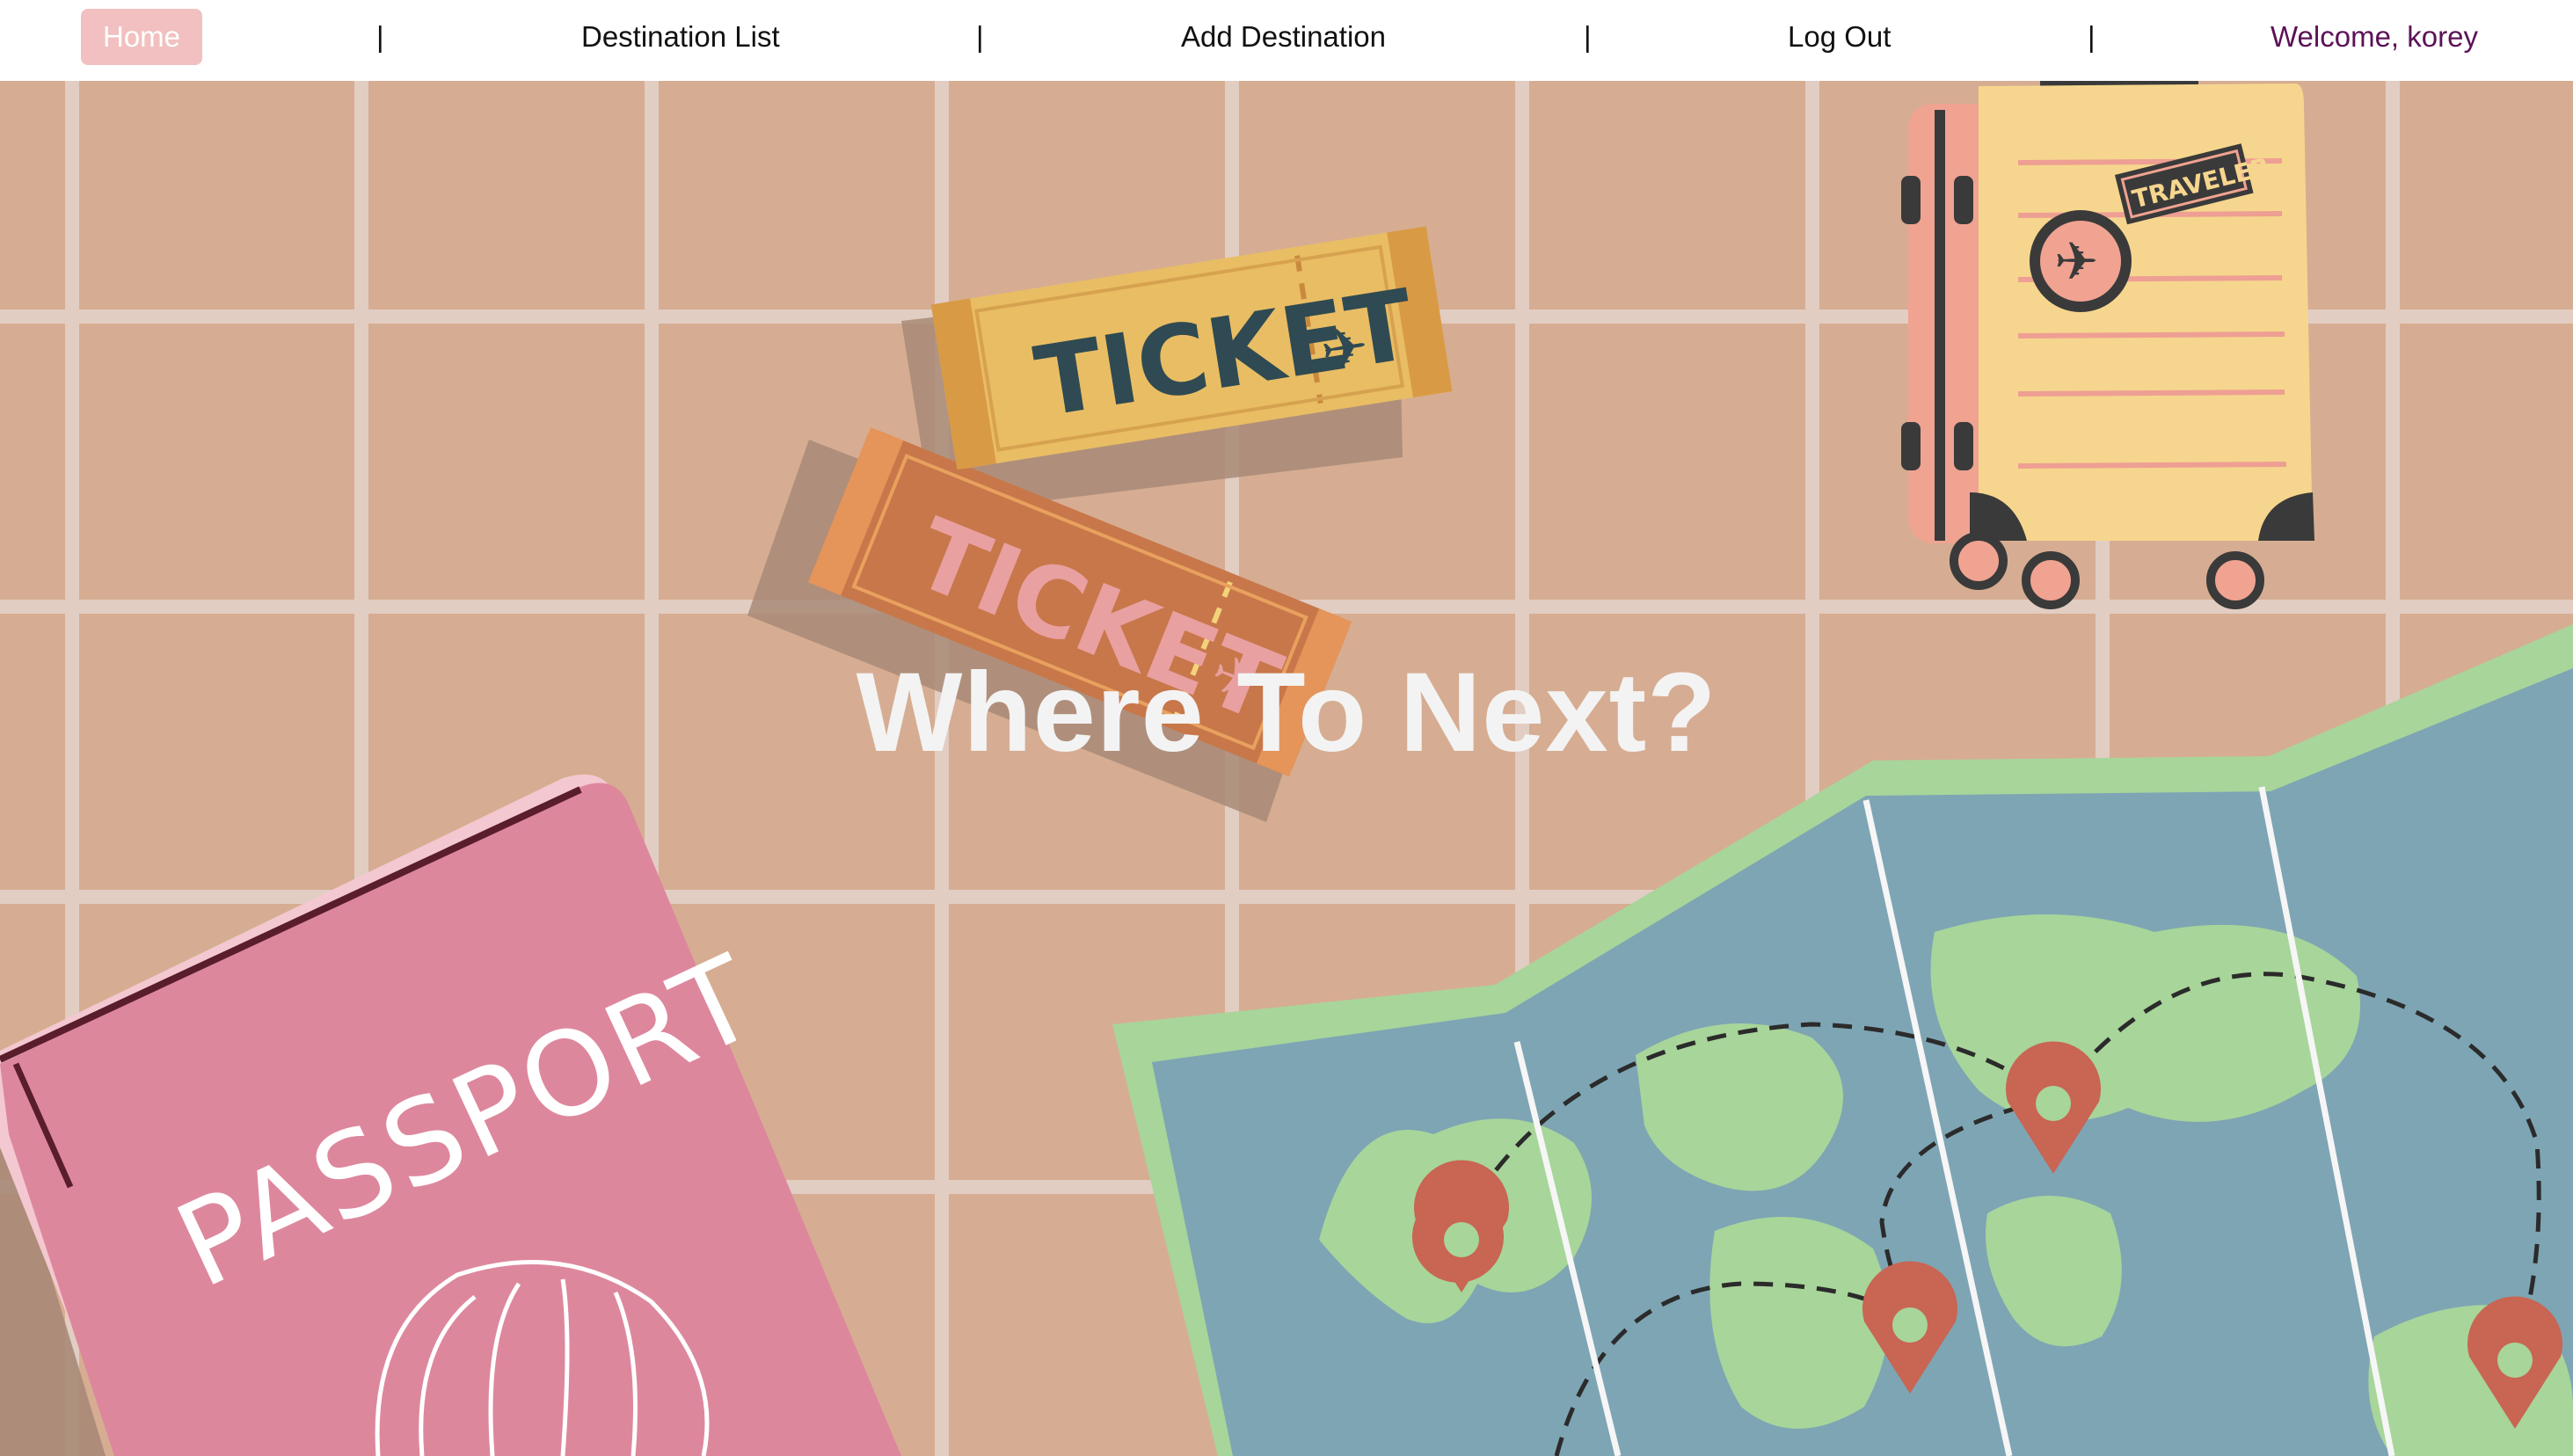  What do you see at coordinates (2374, 36) in the screenshot?
I see `welcome-message: Welcome, korey` at bounding box center [2374, 36].